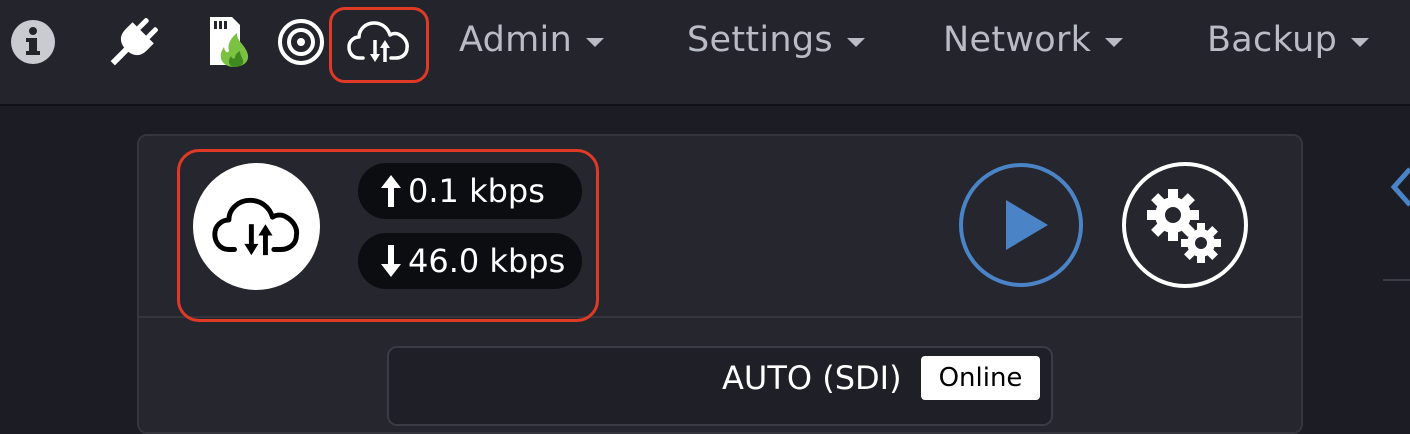  Describe the element at coordinates (33, 42) in the screenshot. I see `info-icon` at that location.